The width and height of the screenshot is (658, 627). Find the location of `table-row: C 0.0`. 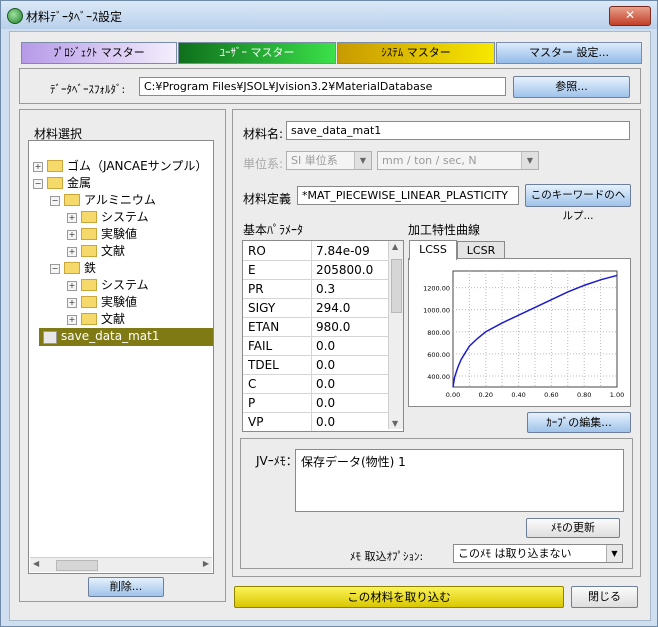

table-row: C 0.0 is located at coordinates (316, 384).